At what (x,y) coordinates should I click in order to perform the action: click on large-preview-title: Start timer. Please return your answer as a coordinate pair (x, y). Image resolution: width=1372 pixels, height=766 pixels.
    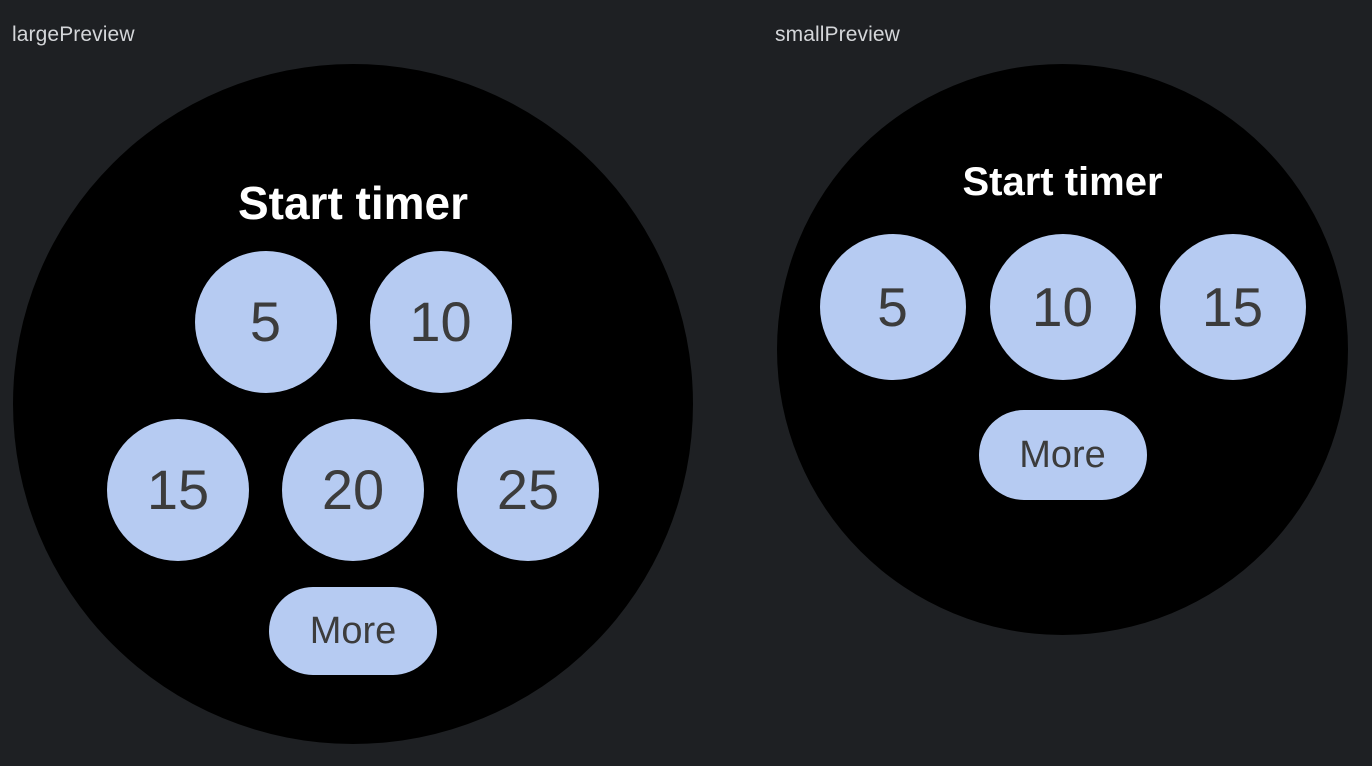
    Looking at the image, I should click on (353, 203).